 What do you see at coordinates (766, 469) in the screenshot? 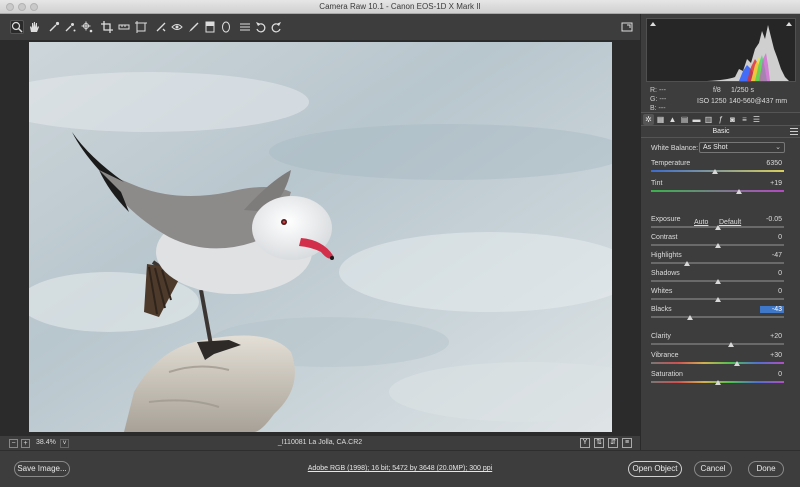
I see `done-button: Done` at bounding box center [766, 469].